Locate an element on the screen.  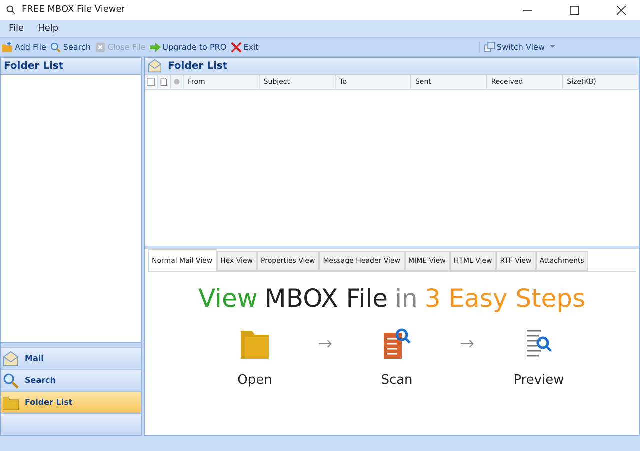
menu-item: File is located at coordinates (16, 29).